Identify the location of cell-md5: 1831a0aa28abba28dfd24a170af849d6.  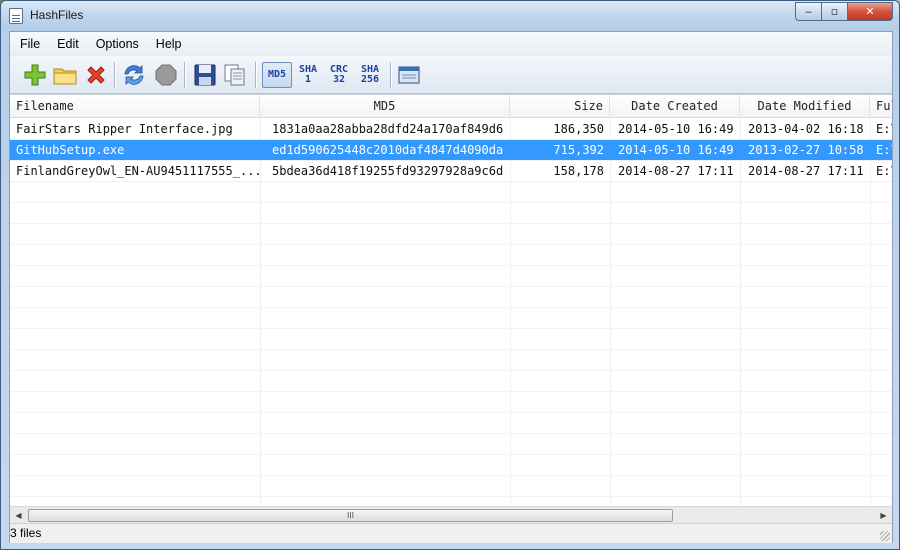
(388, 129).